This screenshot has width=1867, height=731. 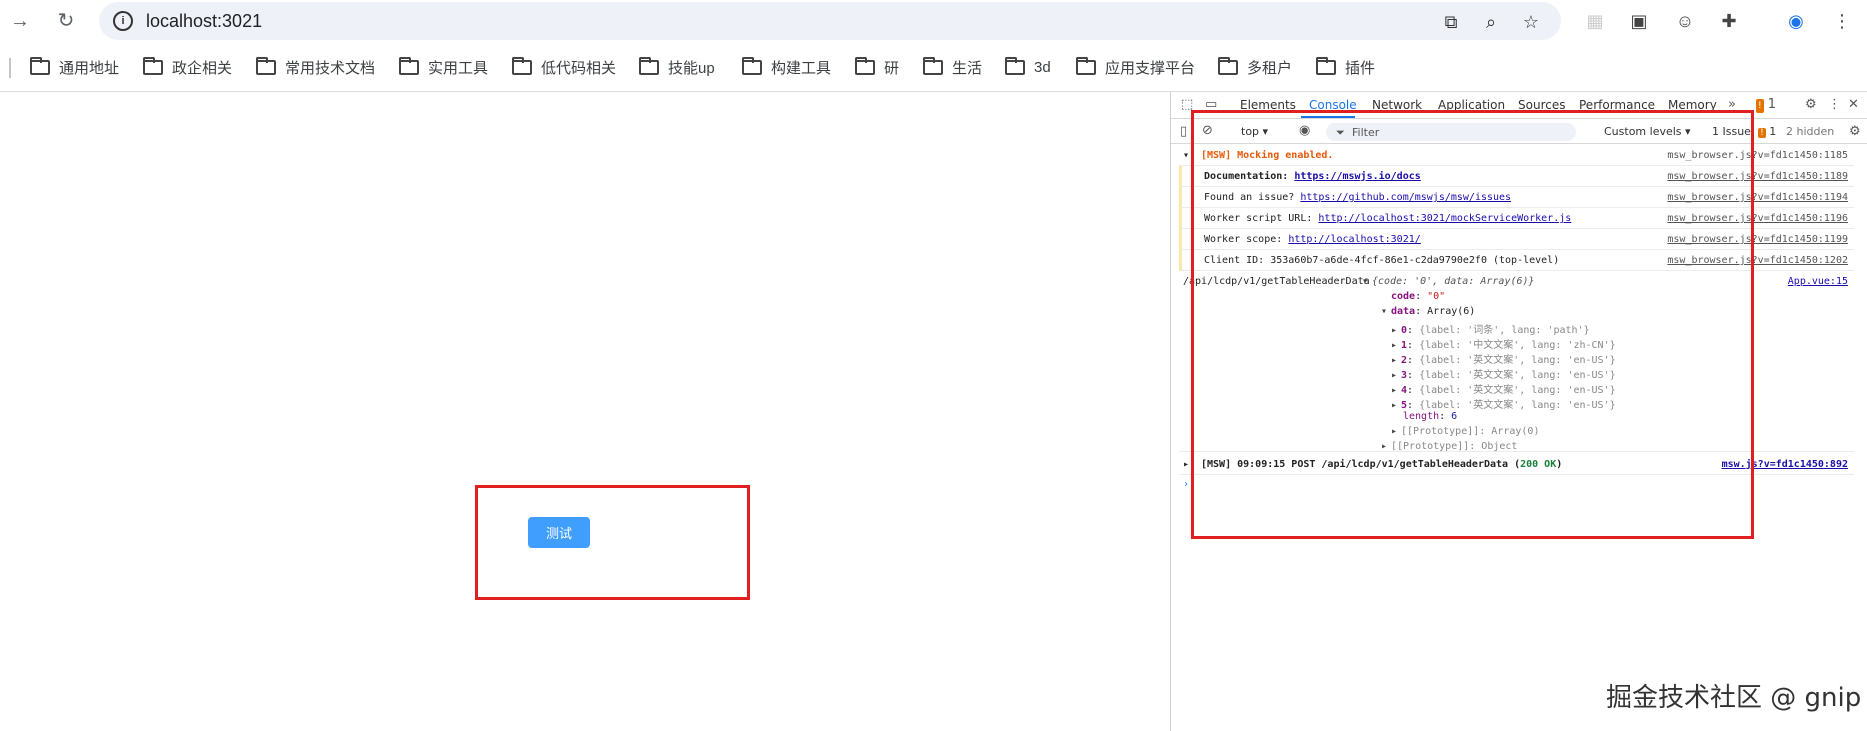 I want to click on url-text: localhost:3021, so click(x=204, y=21).